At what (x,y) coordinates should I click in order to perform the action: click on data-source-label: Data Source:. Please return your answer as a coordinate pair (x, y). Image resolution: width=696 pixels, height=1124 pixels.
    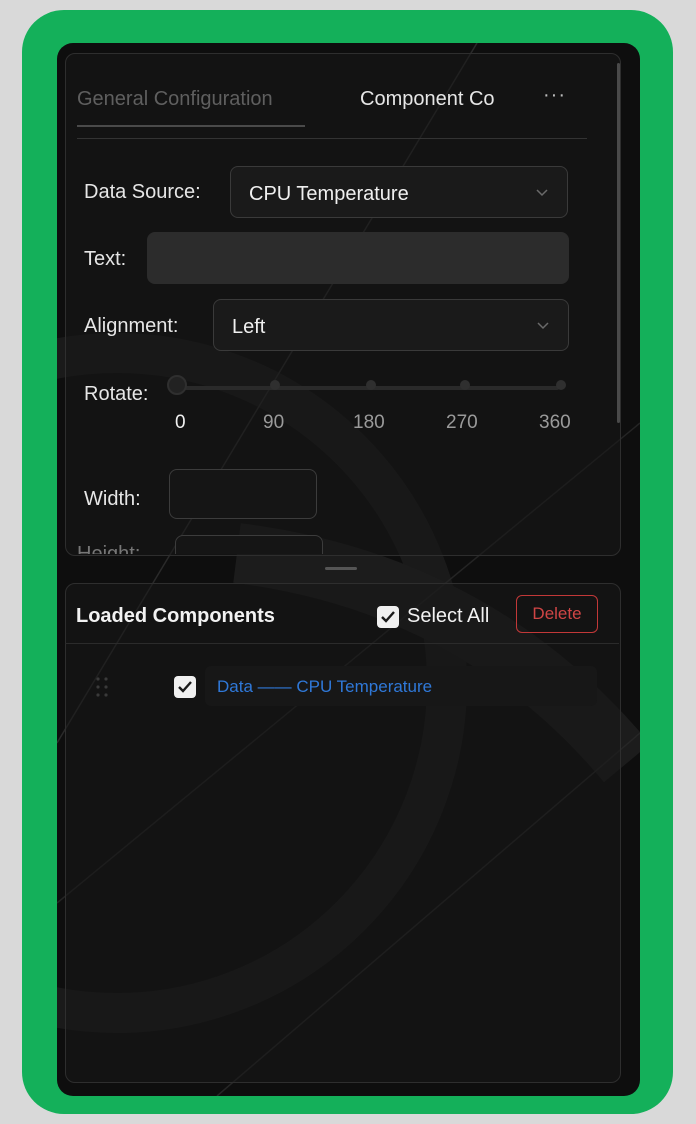
    Looking at the image, I should click on (142, 192).